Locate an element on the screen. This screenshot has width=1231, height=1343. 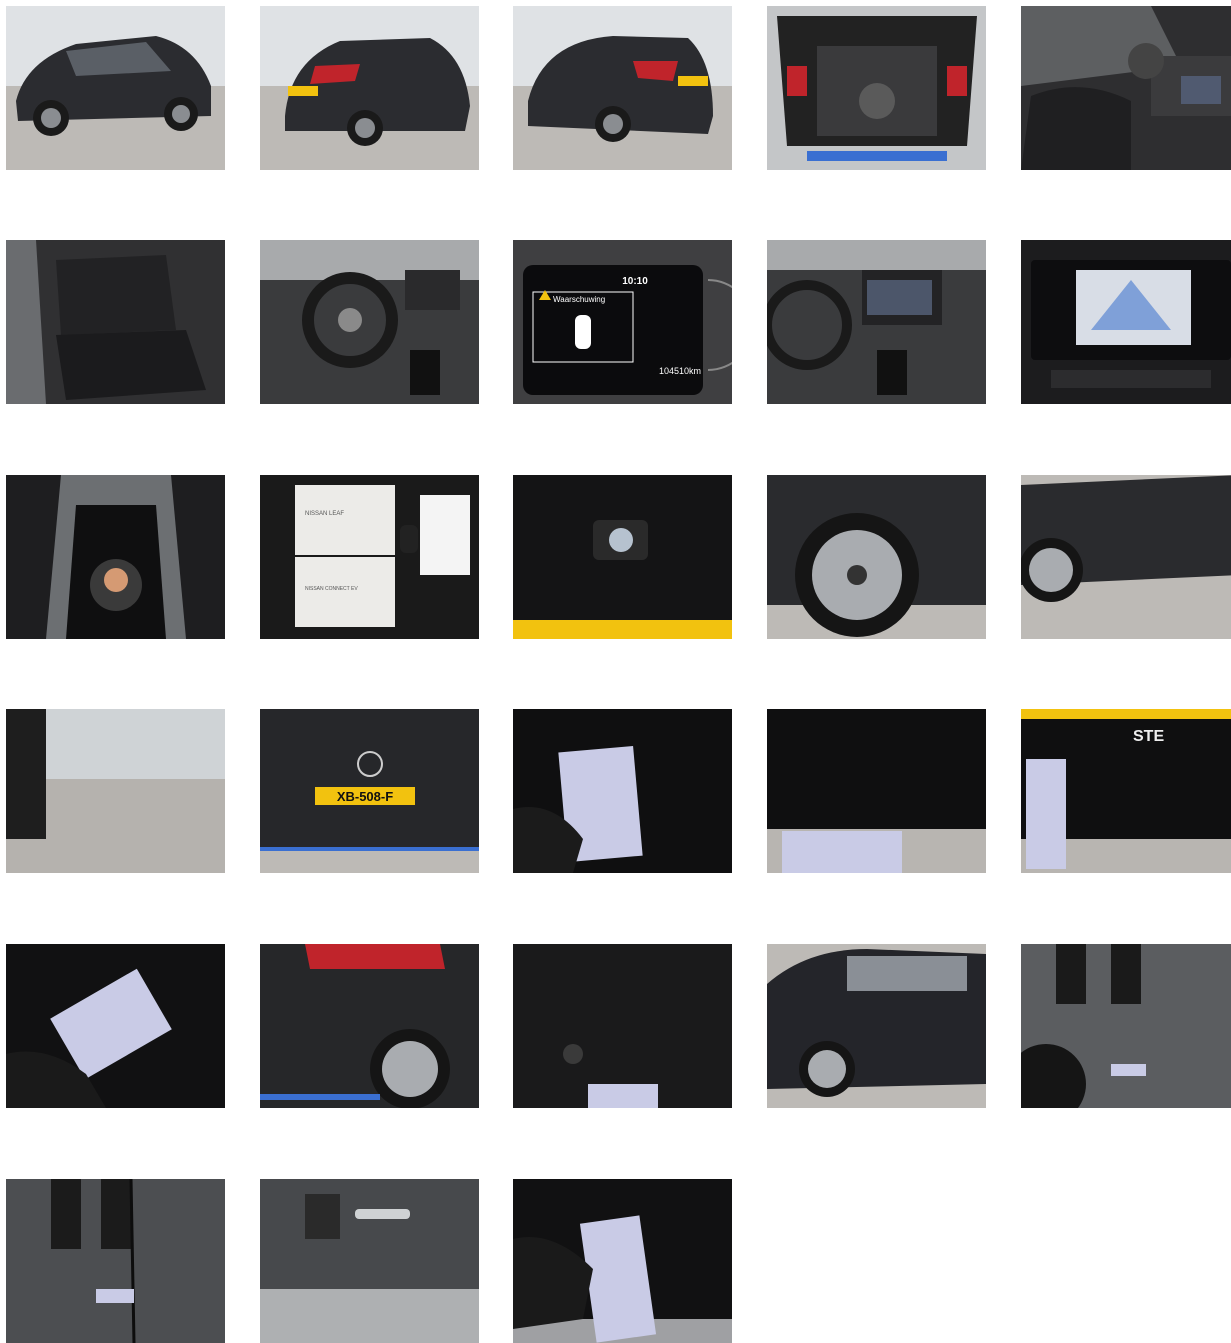
photo-ground-reflection is located at coordinates (115, 791).